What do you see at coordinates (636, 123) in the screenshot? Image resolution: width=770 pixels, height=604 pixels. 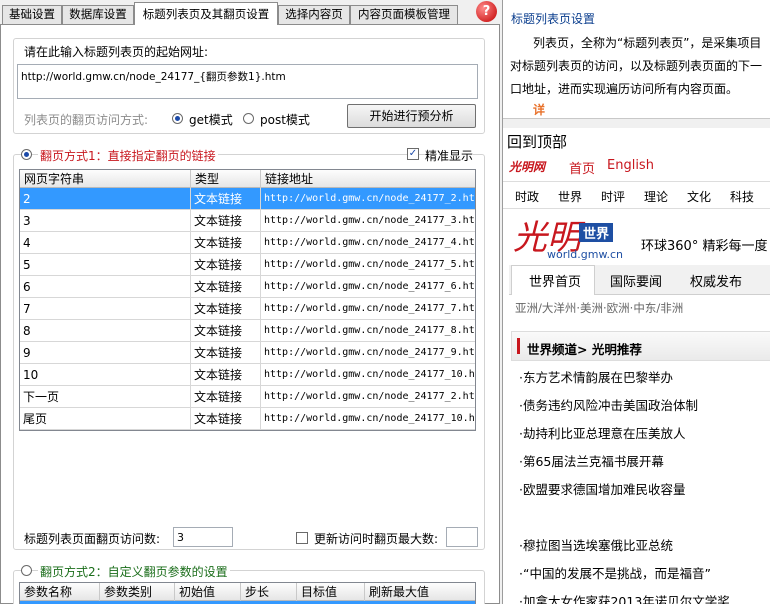 I see `splitter` at bounding box center [636, 123].